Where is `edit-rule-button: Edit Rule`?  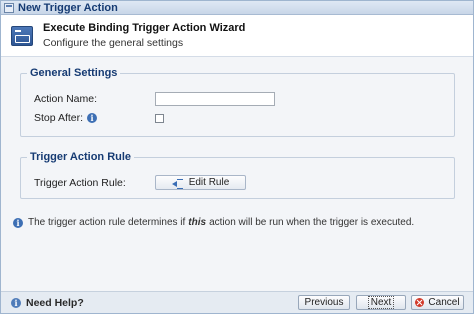
edit-rule-button: Edit Rule is located at coordinates (200, 182).